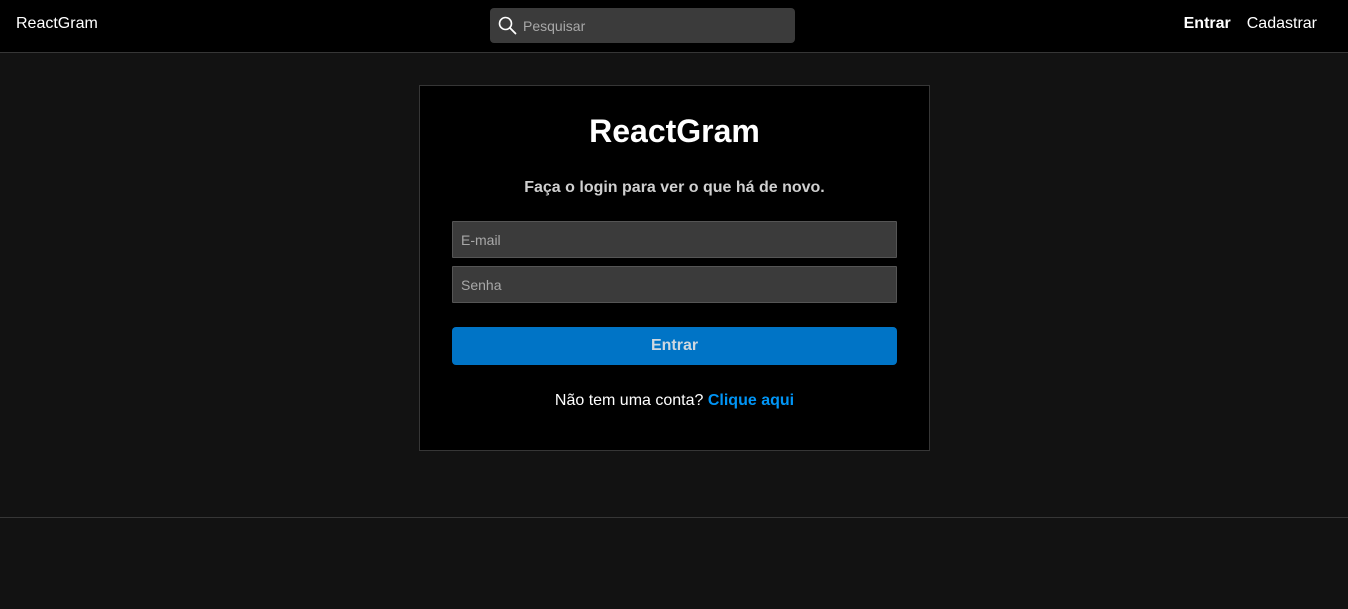 The image size is (1348, 609). I want to click on nav-links: Entrar Cadastrar, so click(1250, 24).